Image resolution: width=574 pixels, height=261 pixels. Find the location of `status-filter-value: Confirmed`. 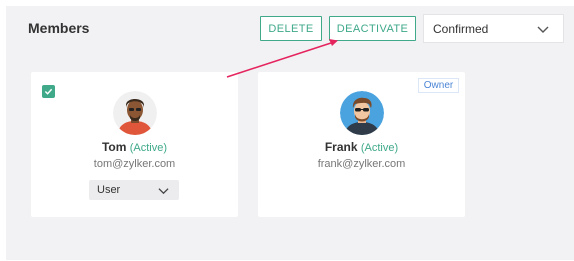

status-filter-value: Confirmed is located at coordinates (461, 28).